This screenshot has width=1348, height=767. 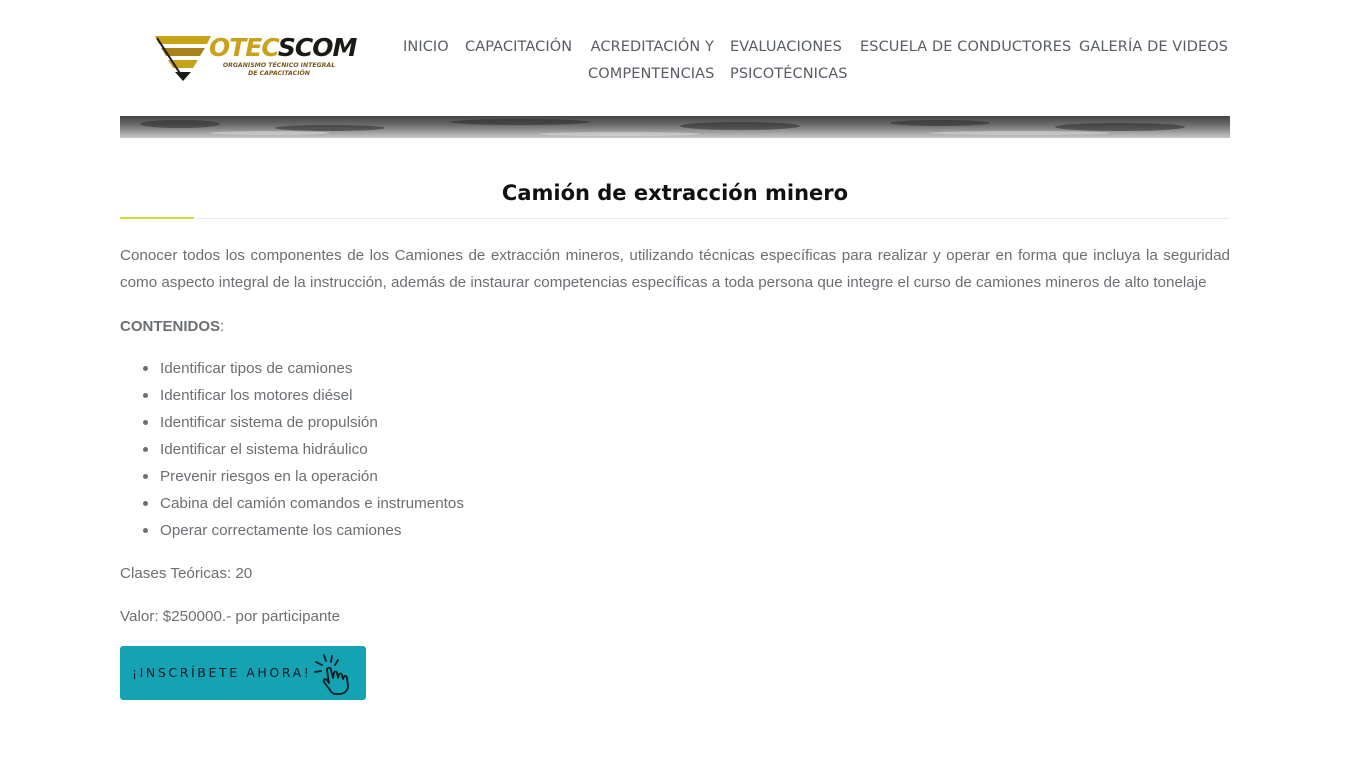 What do you see at coordinates (222, 672) in the screenshot?
I see `enroll-button-label: ¡INSCRÍBETE AHORA!` at bounding box center [222, 672].